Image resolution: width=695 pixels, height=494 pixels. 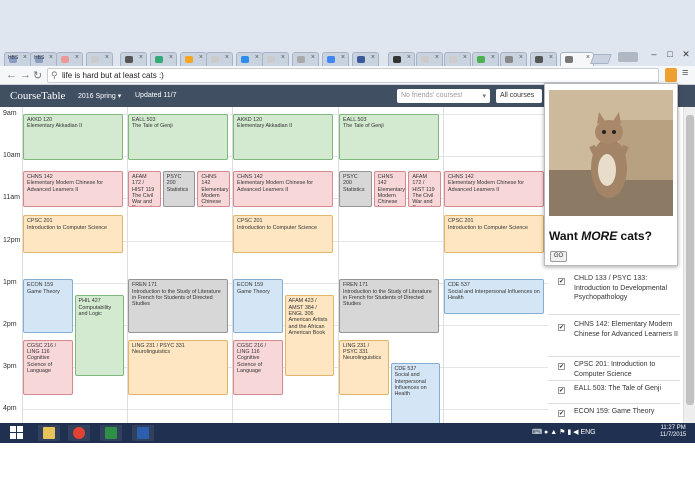 I want to click on menu-icon: ≡, so click(x=685, y=73).